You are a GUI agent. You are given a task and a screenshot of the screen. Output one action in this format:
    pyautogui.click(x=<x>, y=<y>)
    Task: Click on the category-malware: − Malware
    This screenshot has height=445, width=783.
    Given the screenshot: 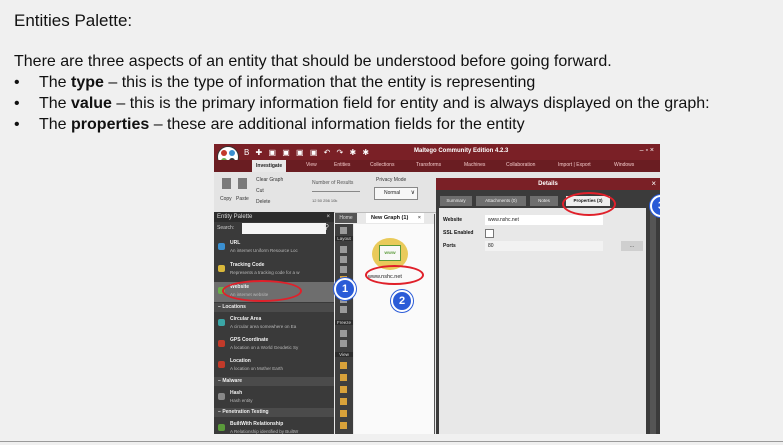 What is the action you would take?
    pyautogui.click(x=274, y=381)
    